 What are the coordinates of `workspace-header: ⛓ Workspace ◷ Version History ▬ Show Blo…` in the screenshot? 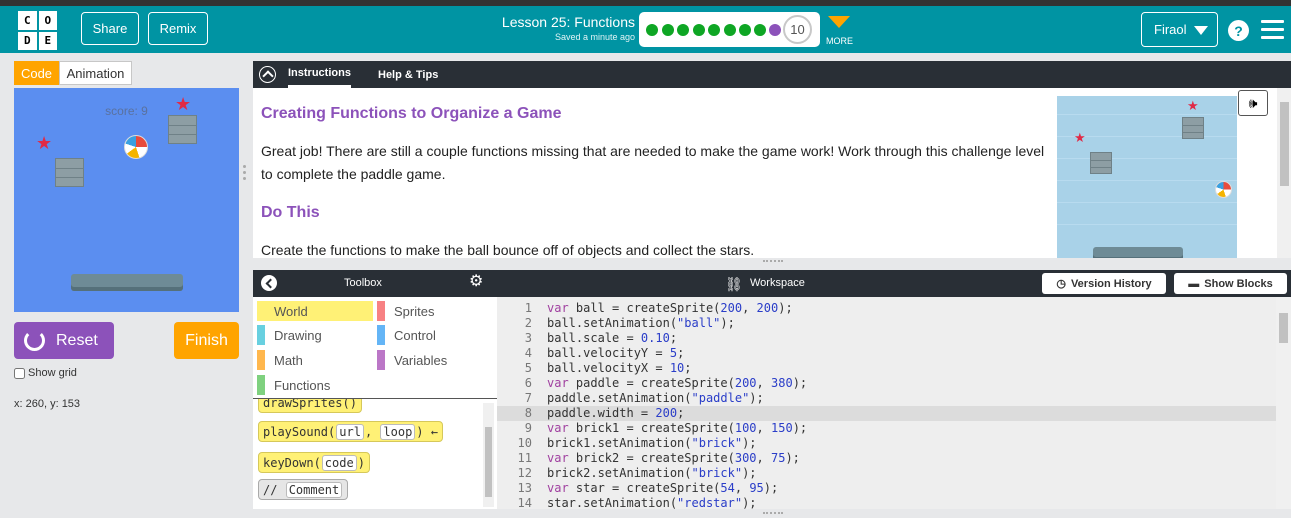 It's located at (894, 283).